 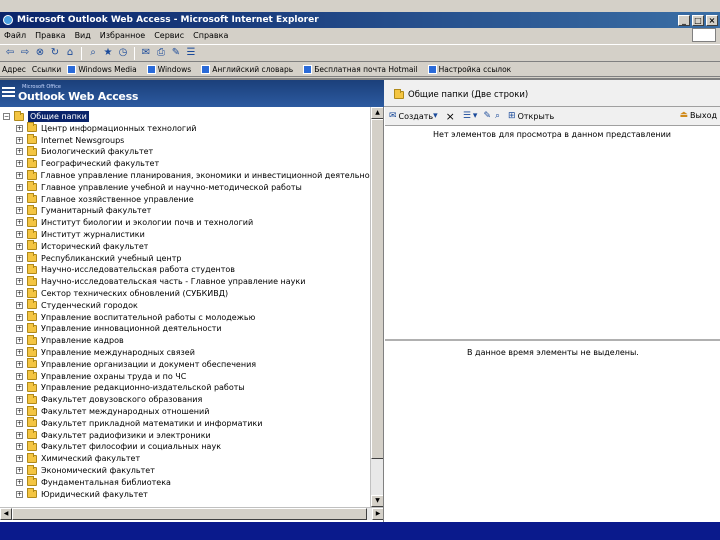 What do you see at coordinates (185, 328) in the screenshot?
I see `tree-folder-item: + Управление инновационной деятельности` at bounding box center [185, 328].